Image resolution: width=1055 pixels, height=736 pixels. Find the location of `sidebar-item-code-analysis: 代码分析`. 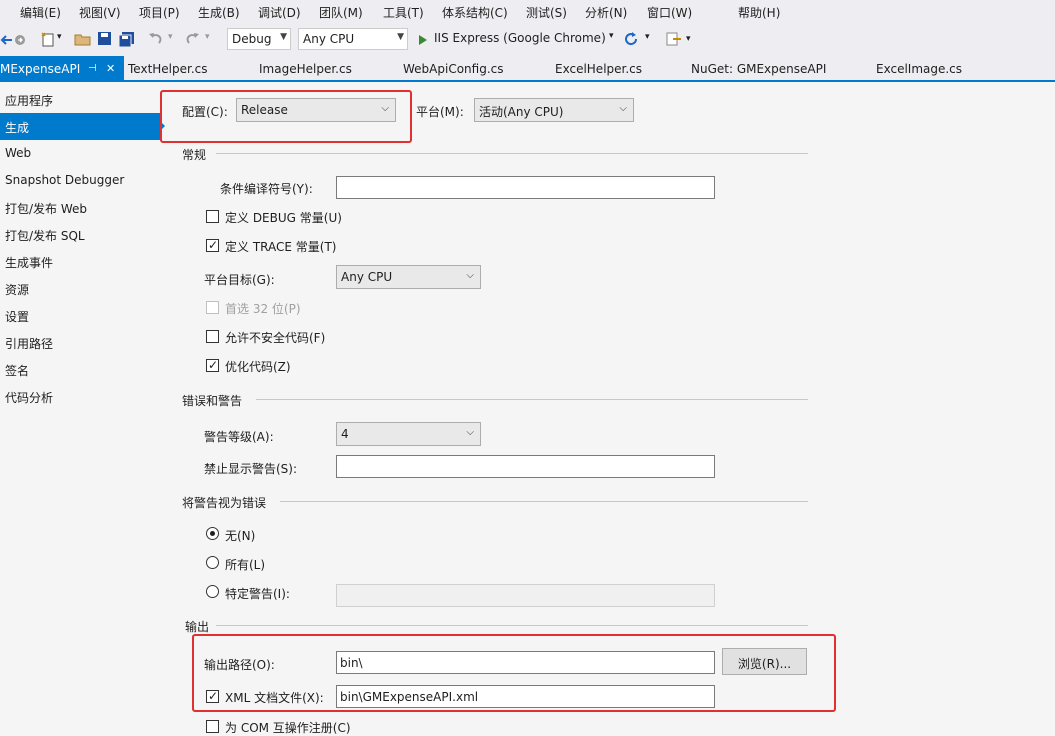

sidebar-item-code-analysis: 代码分析 is located at coordinates (80, 396).